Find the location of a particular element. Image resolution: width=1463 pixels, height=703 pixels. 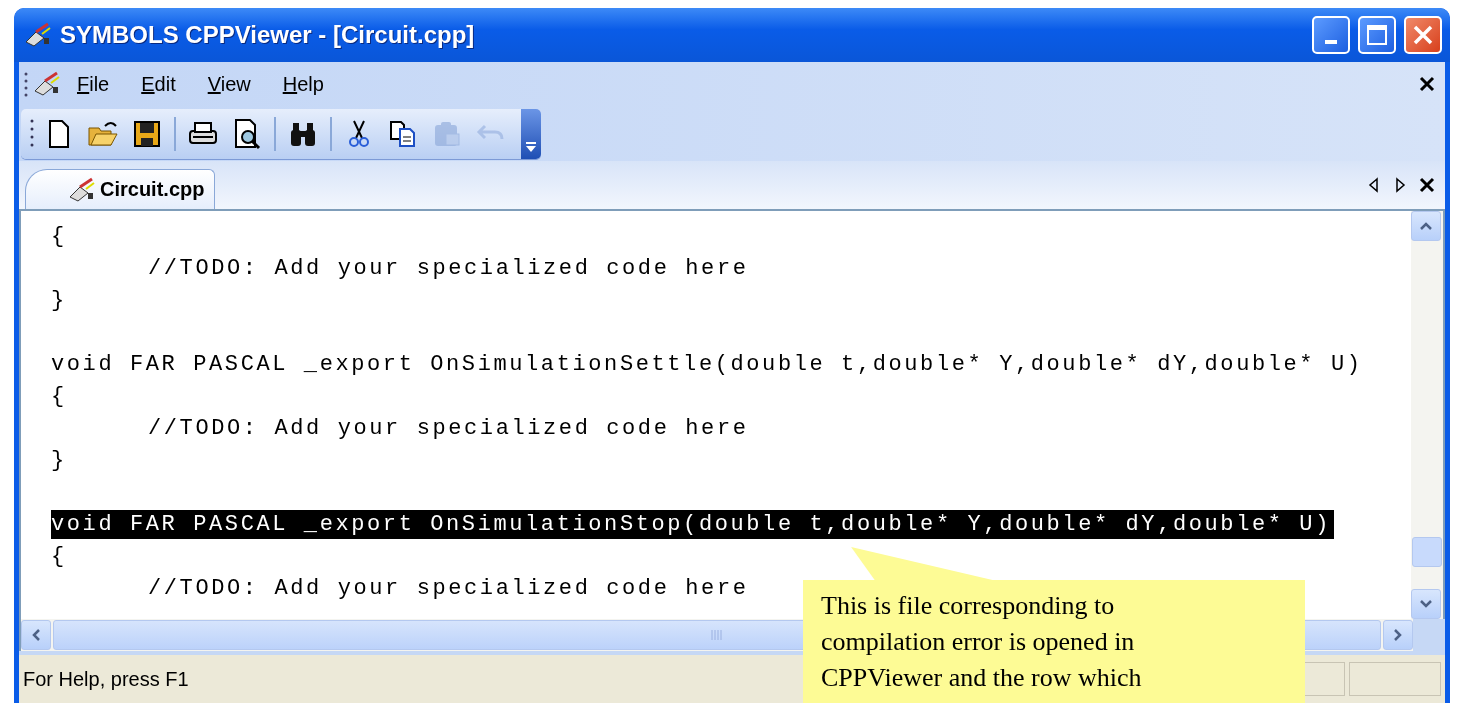

scroll-up-button is located at coordinates (1426, 226).